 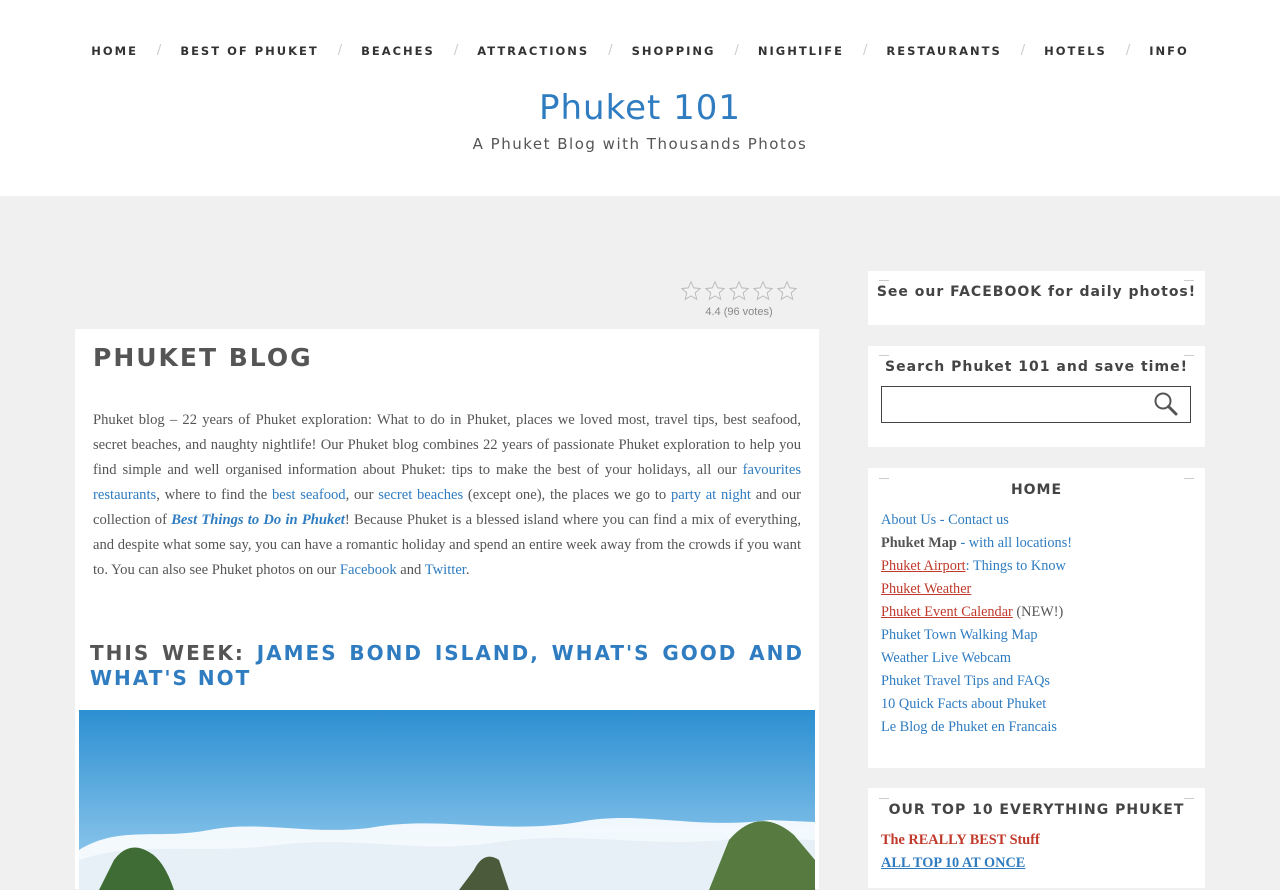 What do you see at coordinates (640, 108) in the screenshot?
I see `site-title: Phuket 101` at bounding box center [640, 108].